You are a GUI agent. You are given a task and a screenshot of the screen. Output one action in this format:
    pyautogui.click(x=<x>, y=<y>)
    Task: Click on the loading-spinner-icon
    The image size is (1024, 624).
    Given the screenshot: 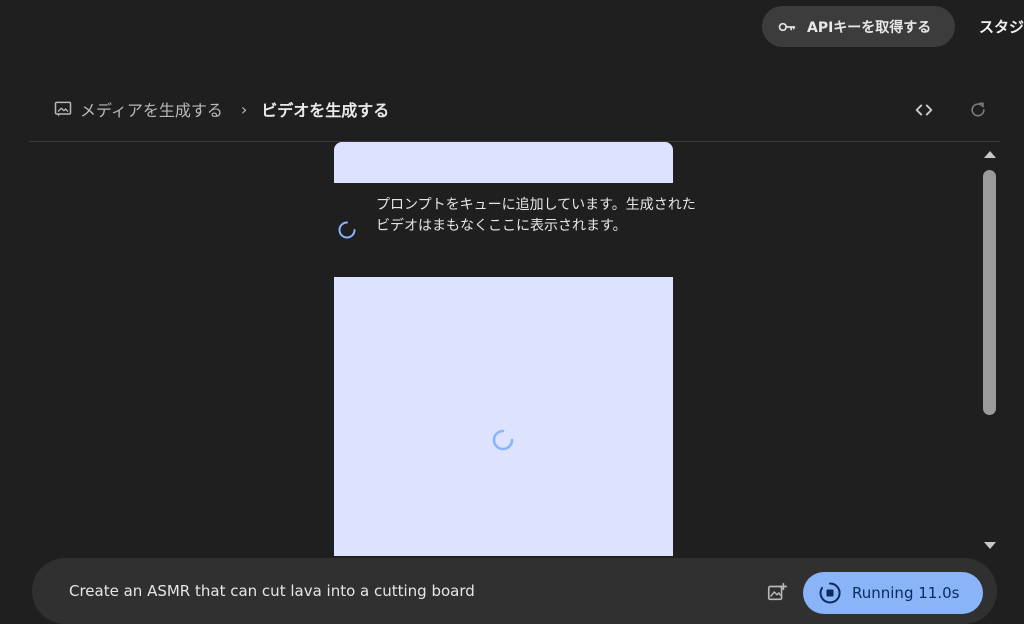 What is the action you would take?
    pyautogui.click(x=347, y=230)
    